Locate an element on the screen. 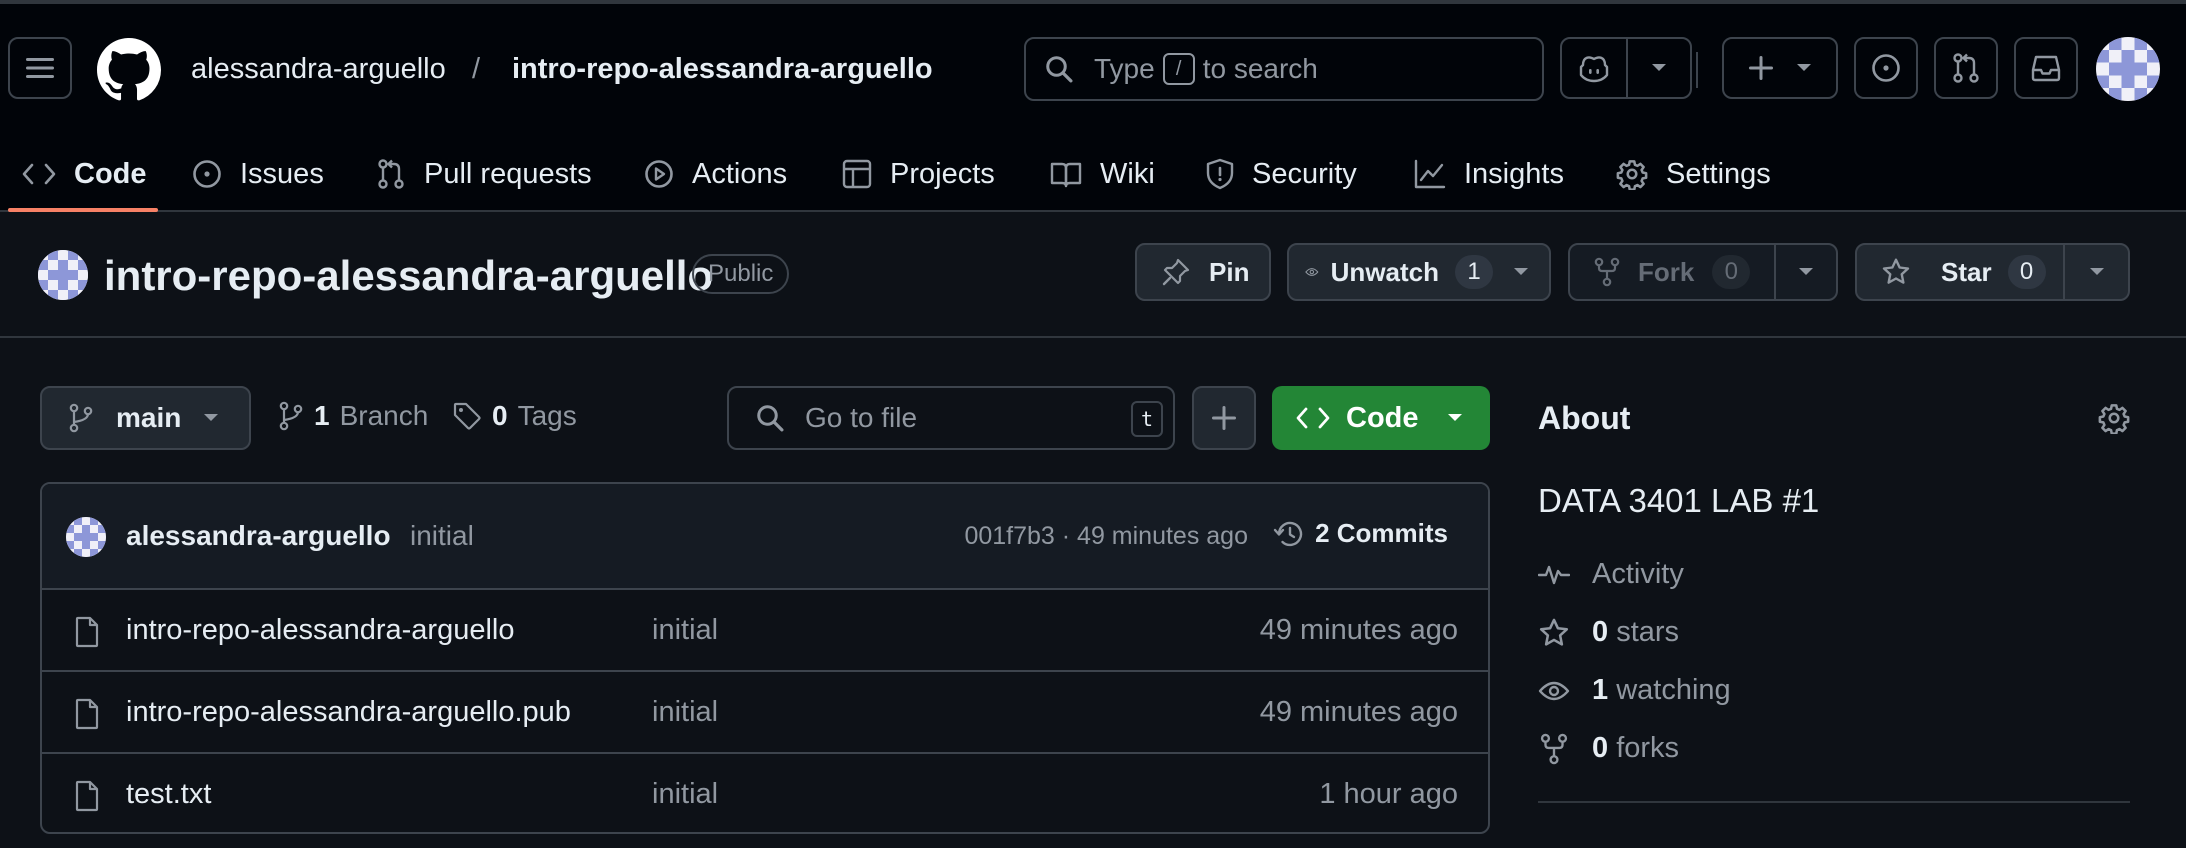  copilot-button is located at coordinates (1594, 68).